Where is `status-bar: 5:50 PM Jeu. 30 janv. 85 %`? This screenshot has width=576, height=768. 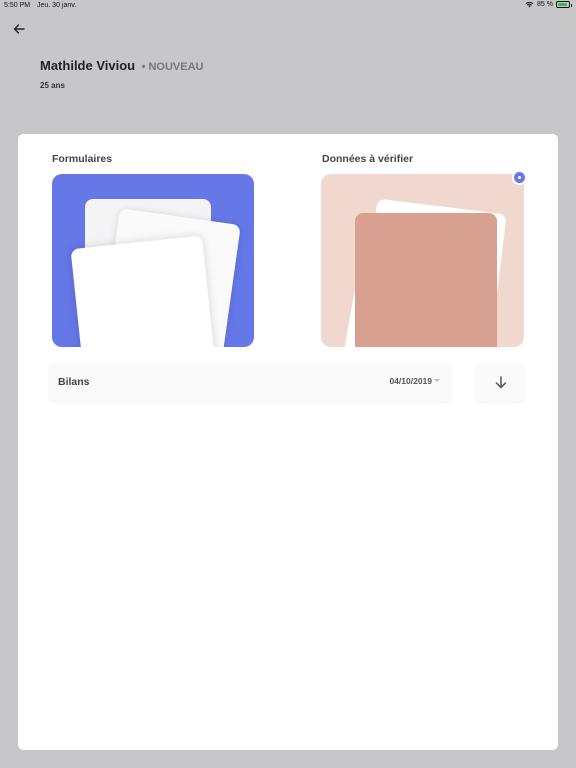
status-bar: 5:50 PM Jeu. 30 janv. 85 % is located at coordinates (288, 6).